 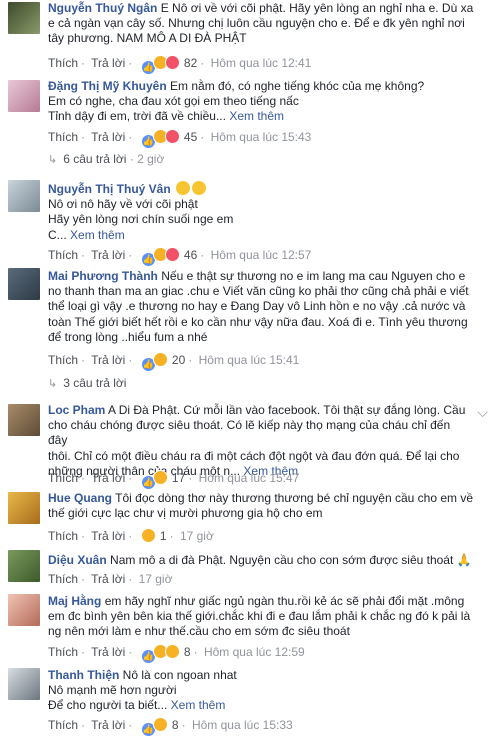 I want to click on commenter-name: Thanh Thiện, so click(x=83, y=675).